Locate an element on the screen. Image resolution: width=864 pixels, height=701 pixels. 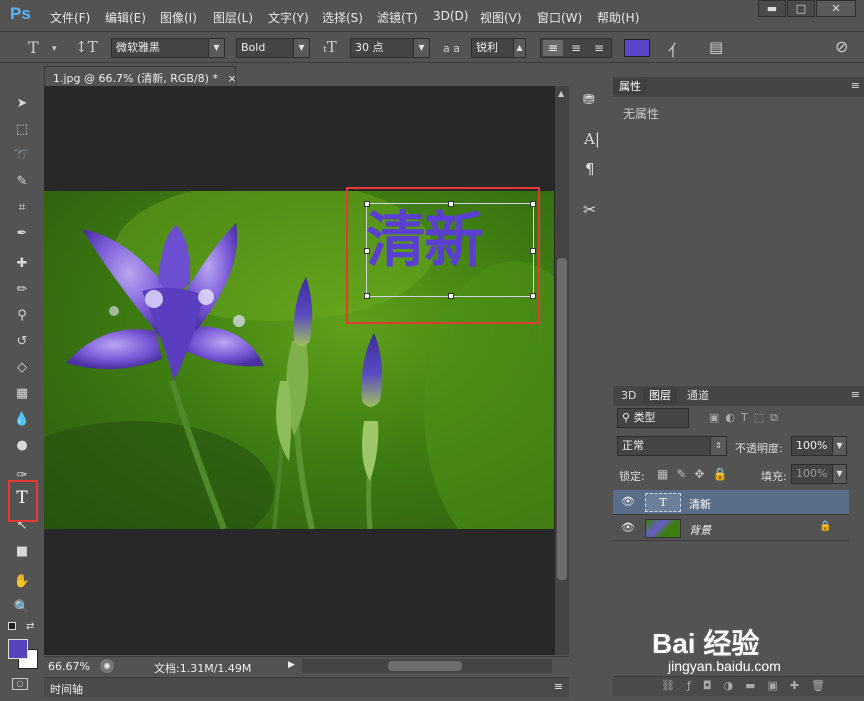
align-center-icon: ≡ is located at coordinates (576, 48).